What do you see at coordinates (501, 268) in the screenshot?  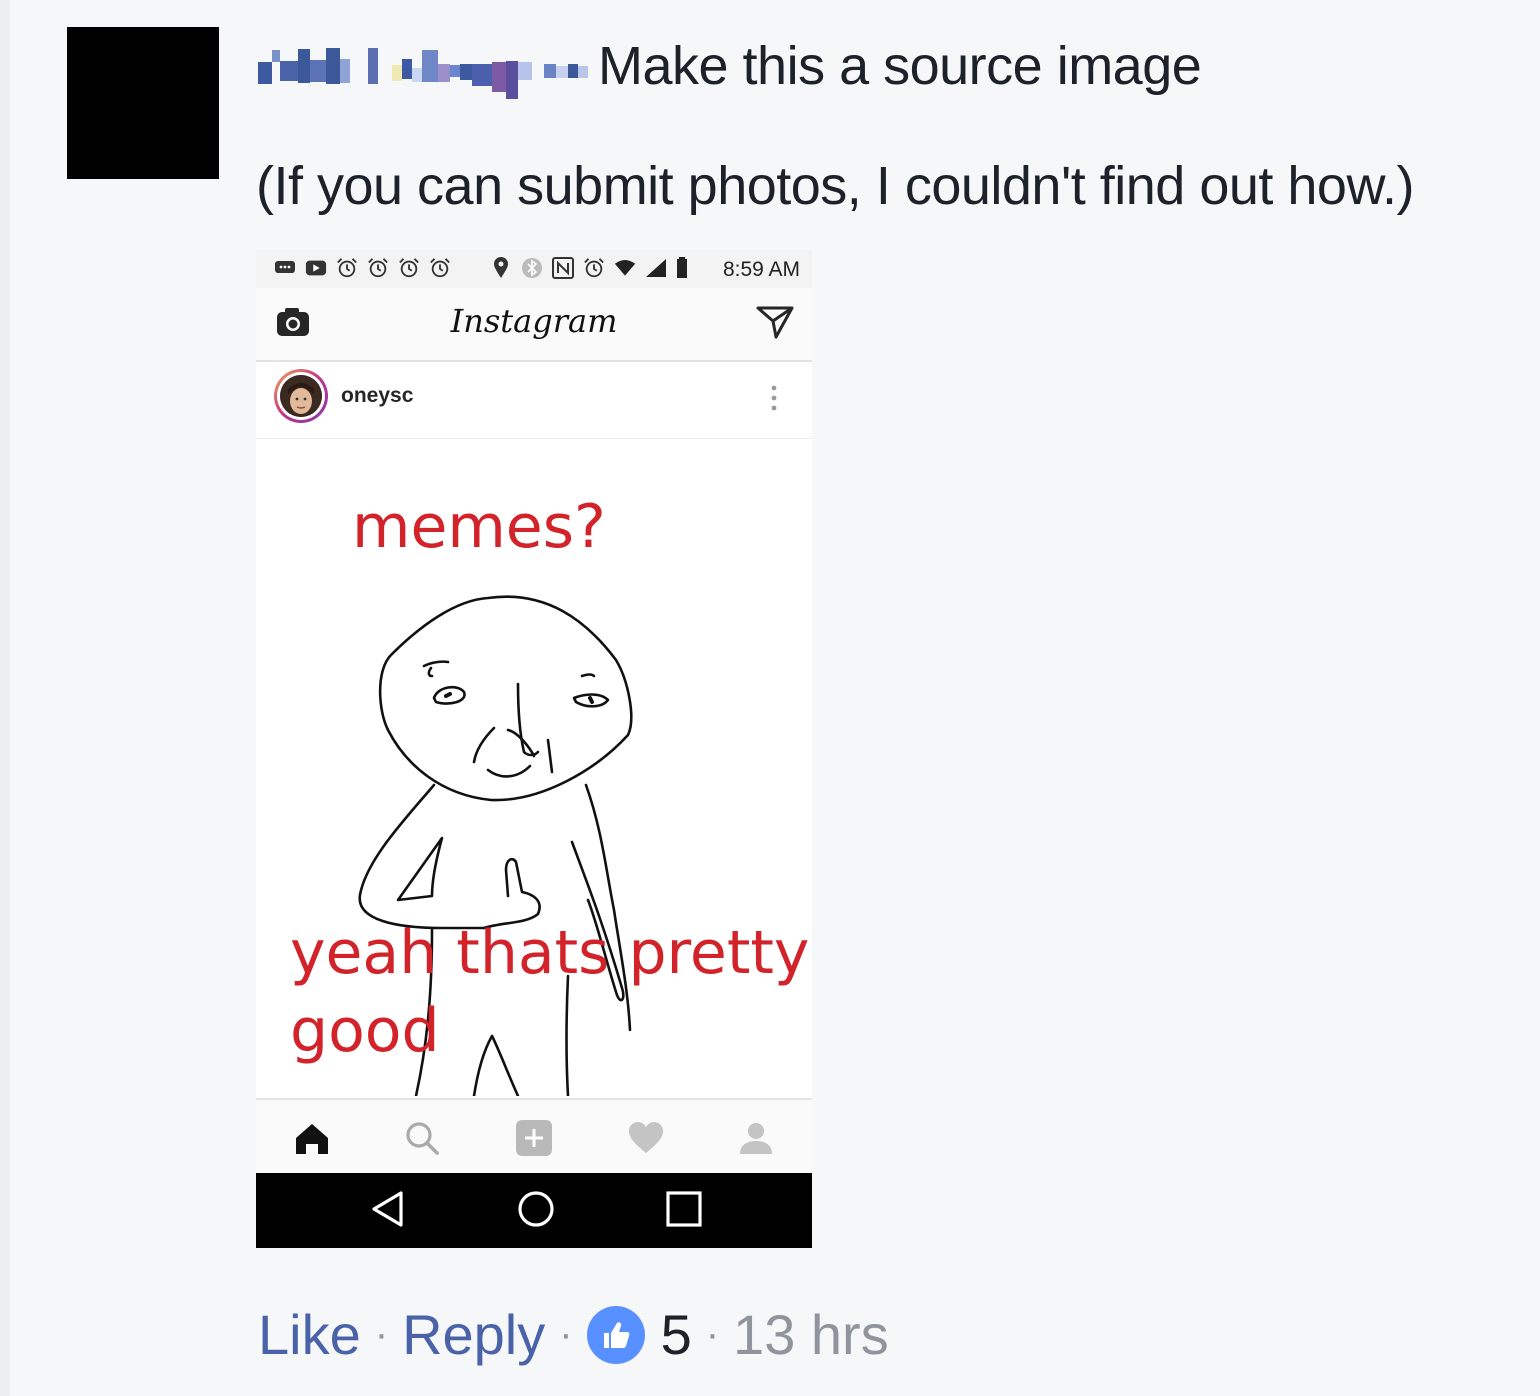 I see `location-icon` at bounding box center [501, 268].